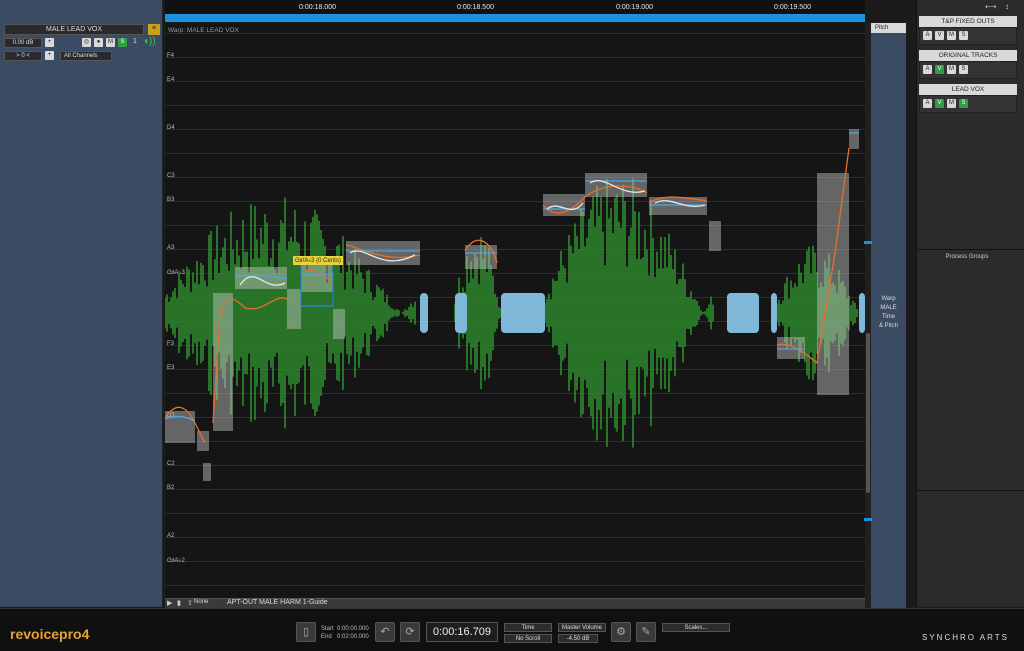 The height and width of the screenshot is (651, 1024). What do you see at coordinates (968, 55) in the screenshot?
I see `group-title: ORIGINAL TRACKS` at bounding box center [968, 55].